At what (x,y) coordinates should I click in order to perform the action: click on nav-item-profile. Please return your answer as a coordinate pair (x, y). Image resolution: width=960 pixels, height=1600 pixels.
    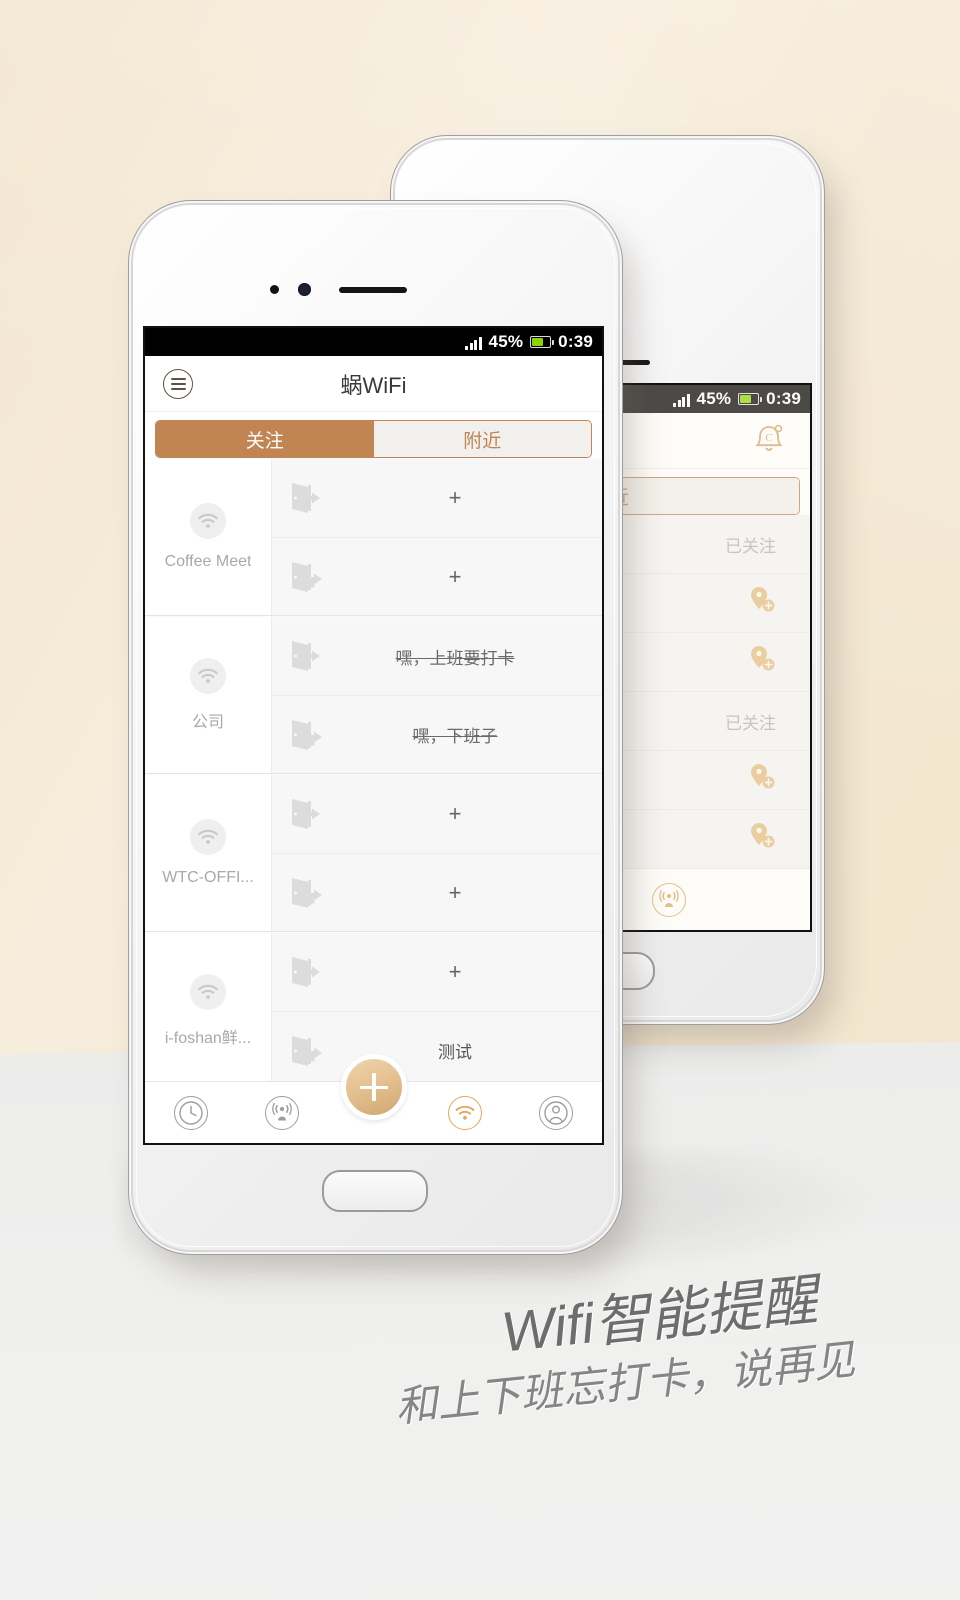
    Looking at the image, I should click on (556, 1112).